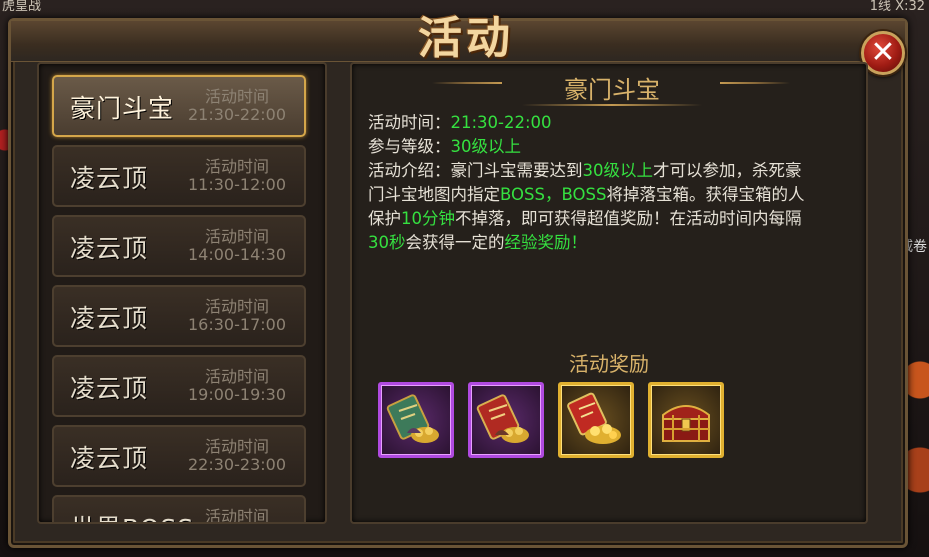 This screenshot has height=557, width=929. What do you see at coordinates (501, 122) in the screenshot?
I see `activity-time-value: 21:30-22:00` at bounding box center [501, 122].